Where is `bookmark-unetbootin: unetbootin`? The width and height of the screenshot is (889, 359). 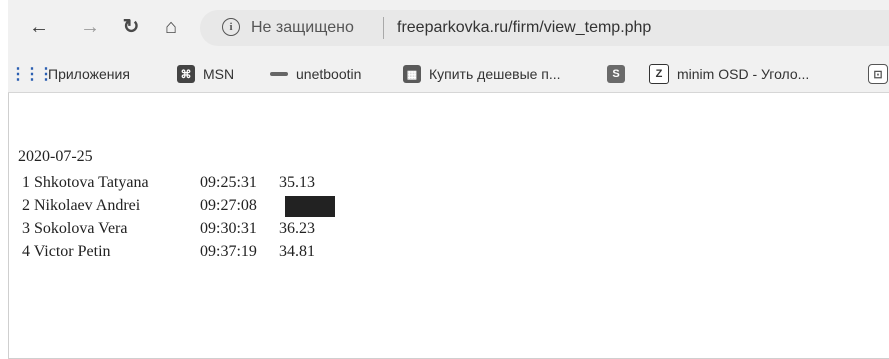
bookmark-unetbootin: unetbootin is located at coordinates (315, 74).